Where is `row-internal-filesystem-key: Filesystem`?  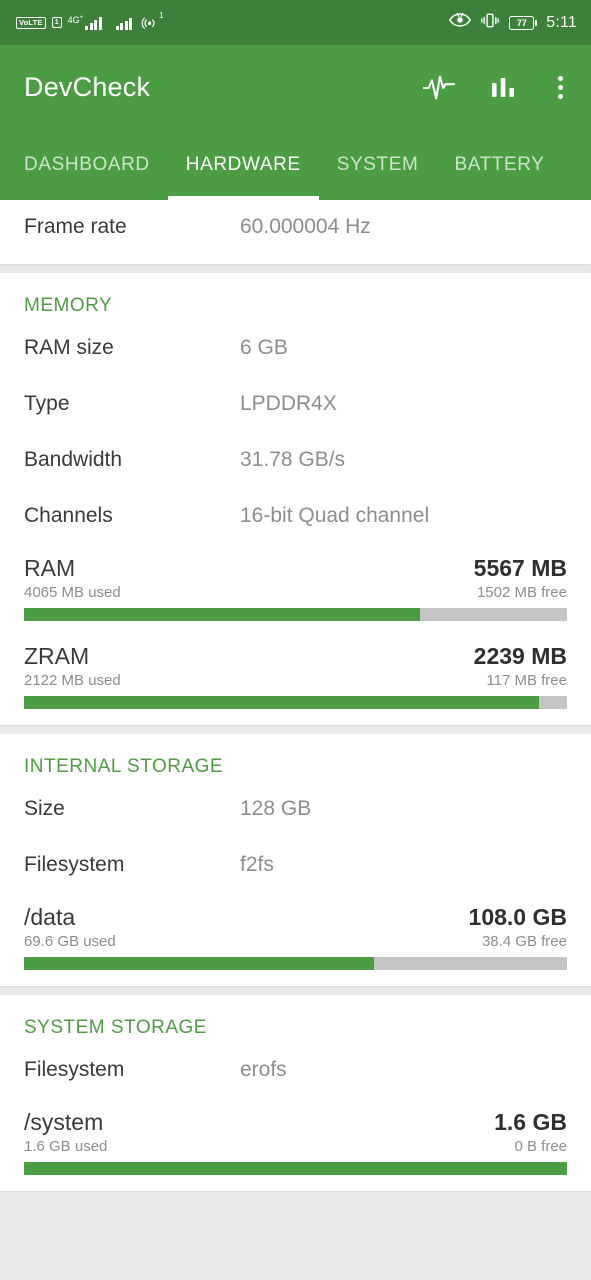
row-internal-filesystem-key: Filesystem is located at coordinates (74, 864).